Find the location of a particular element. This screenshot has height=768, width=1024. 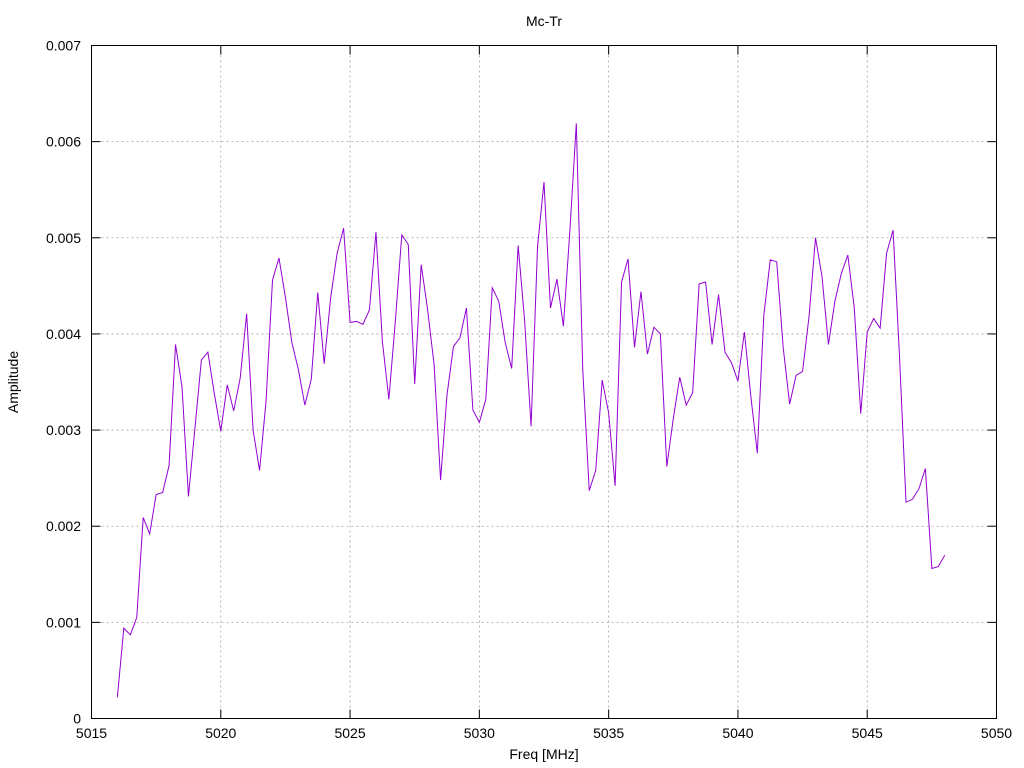

x-tick-label: 5045 is located at coordinates (867, 733).